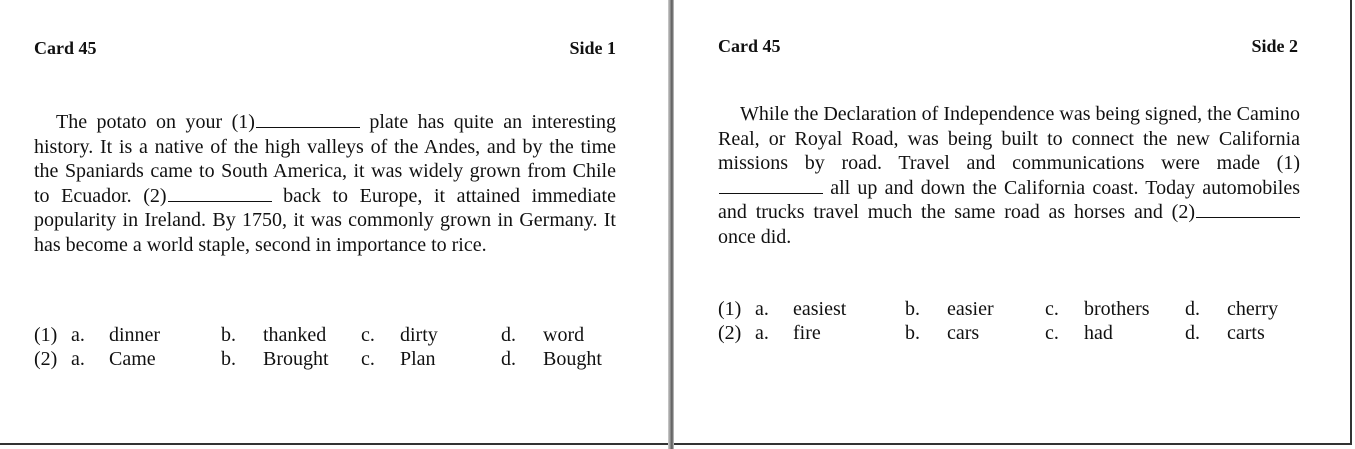 Image resolution: width=1355 pixels, height=449 pixels. I want to click on option-text: thanked, so click(295, 335).